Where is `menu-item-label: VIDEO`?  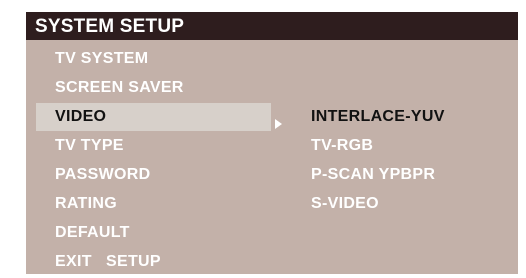
menu-item-label: VIDEO is located at coordinates (81, 116).